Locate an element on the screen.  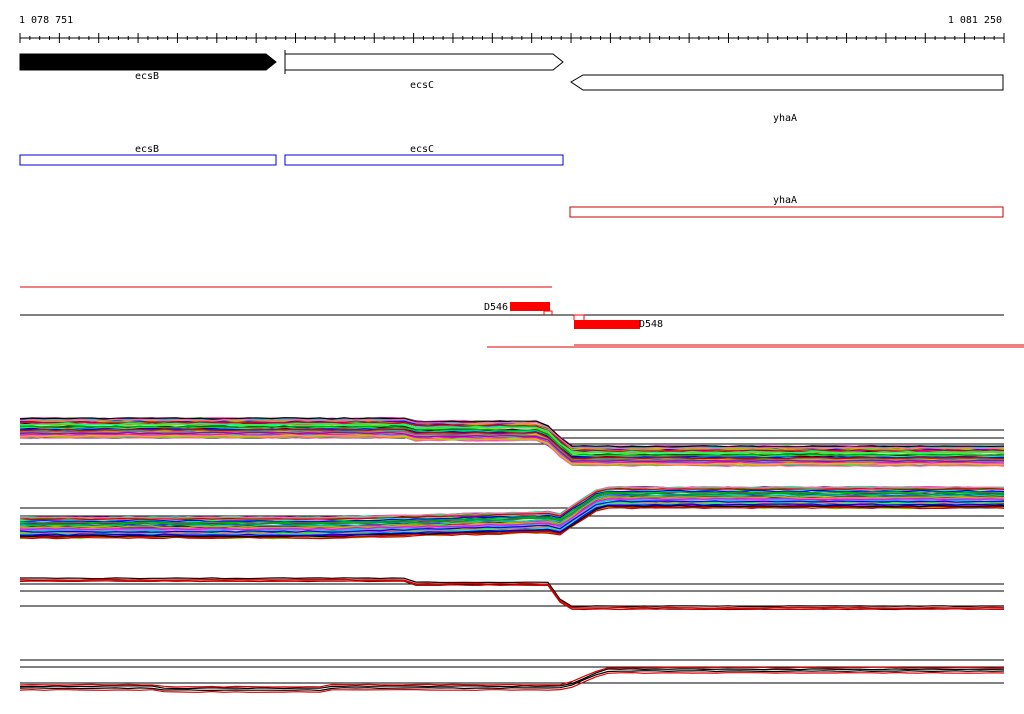
gene-box-track: ecsB ecsC yhaA is located at coordinates (511, 181).